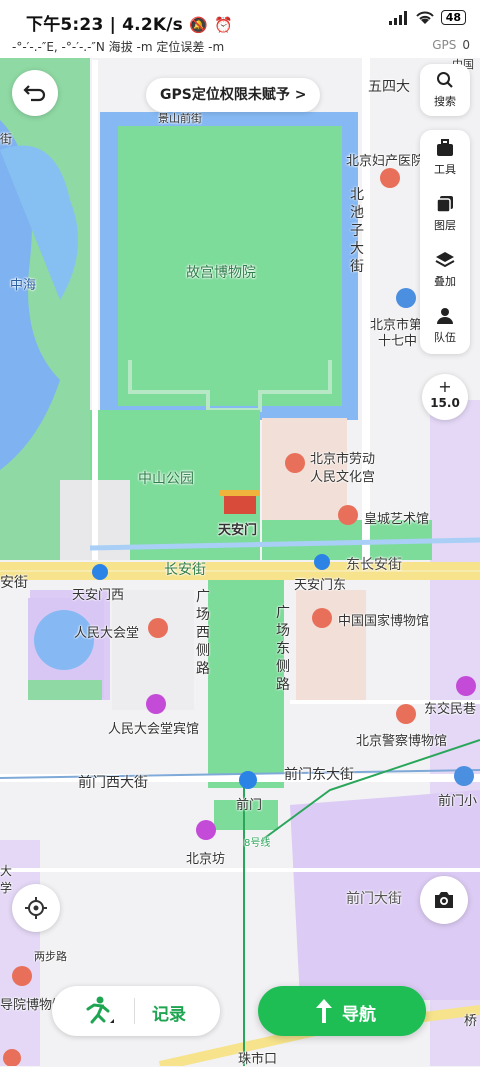 The height and width of the screenshot is (1067, 480). I want to click on camera-button, so click(444, 900).